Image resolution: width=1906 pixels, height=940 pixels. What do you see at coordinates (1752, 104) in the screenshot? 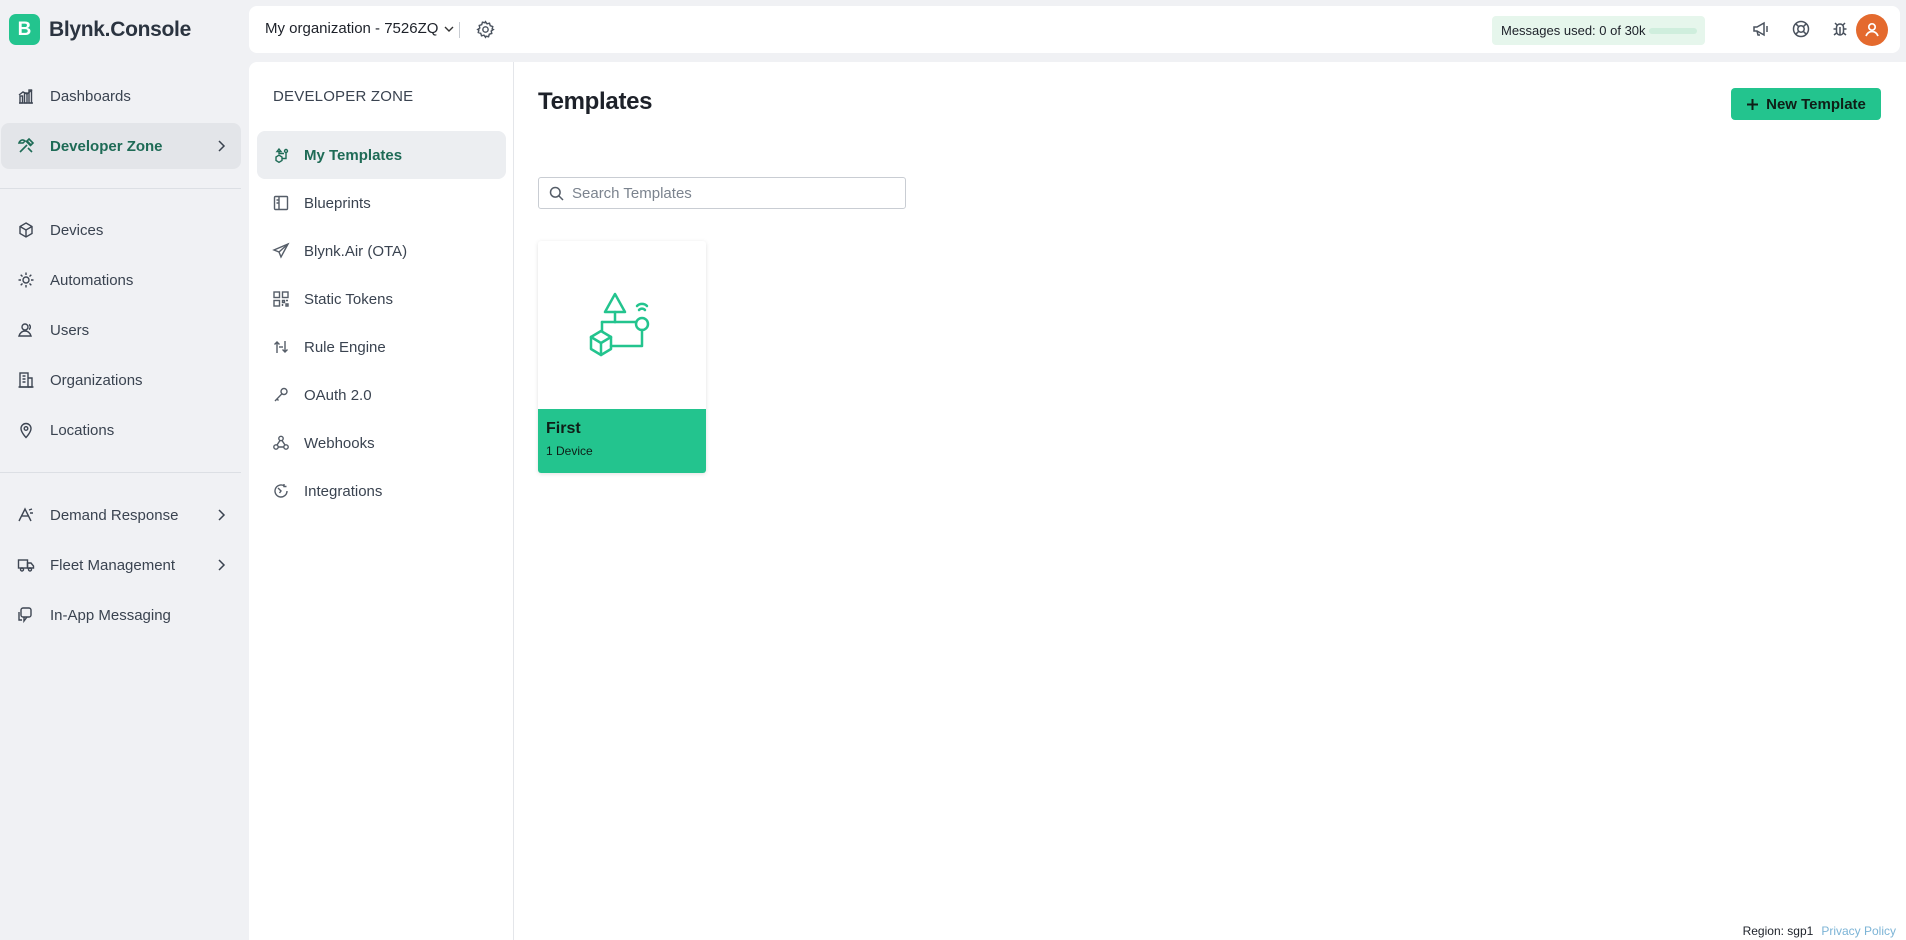
I see `plus-icon` at bounding box center [1752, 104].